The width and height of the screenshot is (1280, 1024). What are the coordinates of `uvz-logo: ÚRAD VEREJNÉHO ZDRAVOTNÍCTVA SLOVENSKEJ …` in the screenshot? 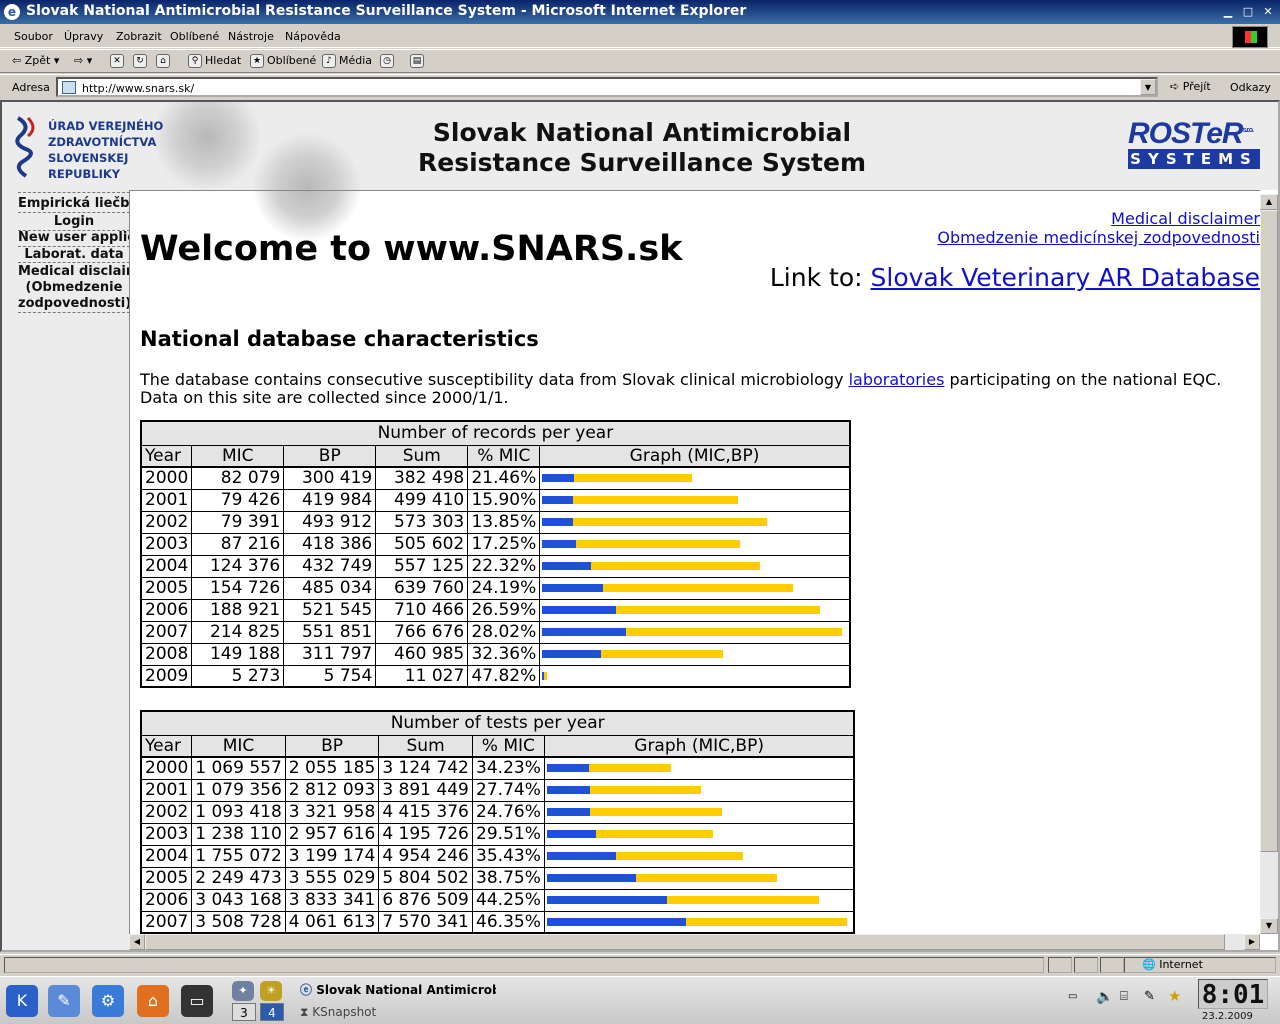 It's located at (94, 148).